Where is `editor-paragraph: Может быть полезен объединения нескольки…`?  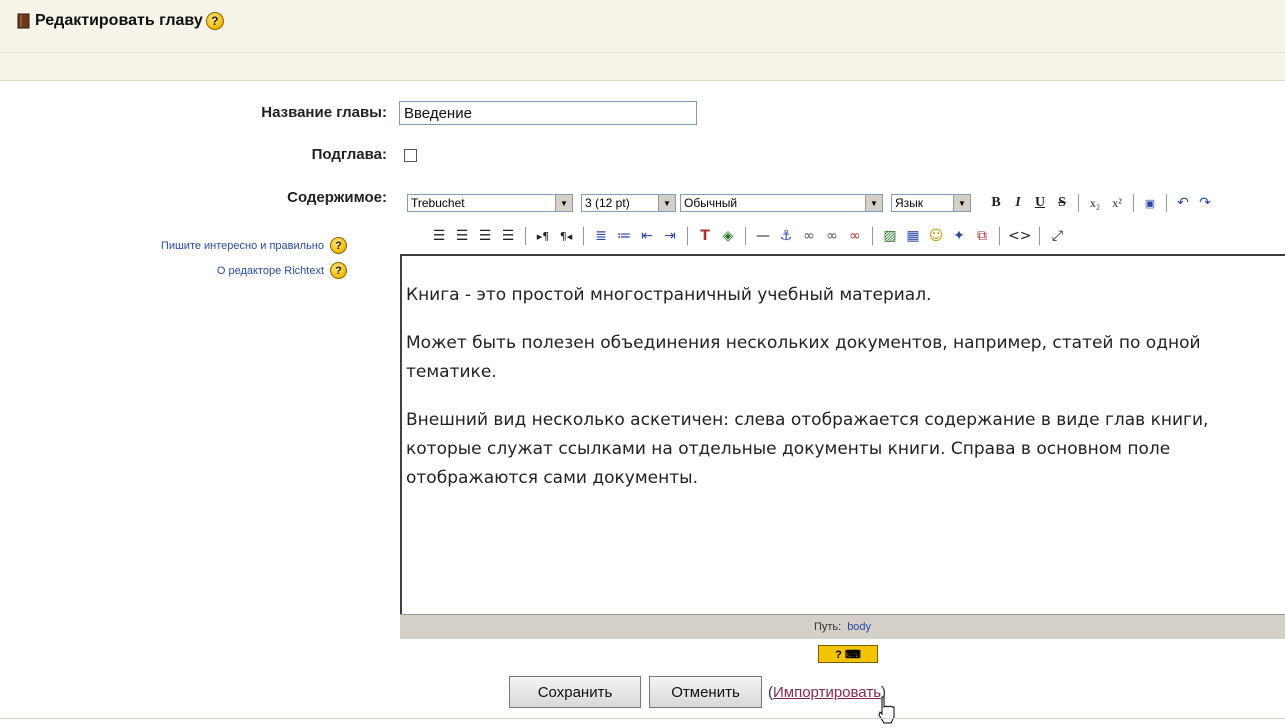 editor-paragraph: Может быть полезен объединения нескольки… is located at coordinates (803, 357).